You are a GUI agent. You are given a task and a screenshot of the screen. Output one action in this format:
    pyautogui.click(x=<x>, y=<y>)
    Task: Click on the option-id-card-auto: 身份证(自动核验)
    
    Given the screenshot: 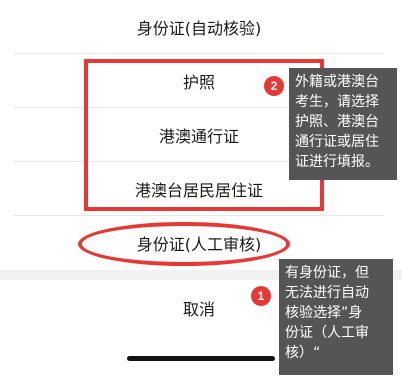 What is the action you would take?
    pyautogui.click(x=199, y=26)
    